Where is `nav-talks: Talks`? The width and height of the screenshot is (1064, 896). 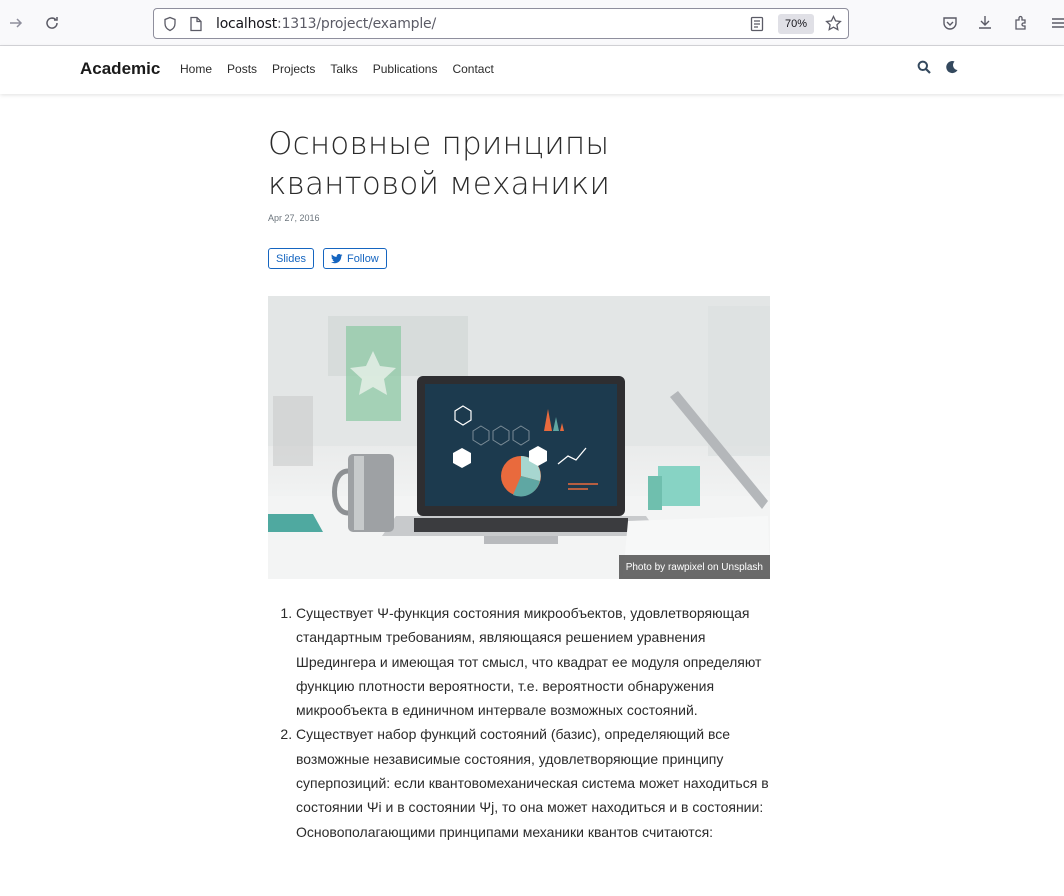 nav-talks: Talks is located at coordinates (343, 69).